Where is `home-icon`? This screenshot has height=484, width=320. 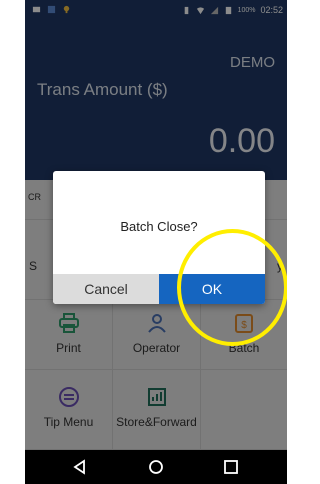 home-icon is located at coordinates (156, 467).